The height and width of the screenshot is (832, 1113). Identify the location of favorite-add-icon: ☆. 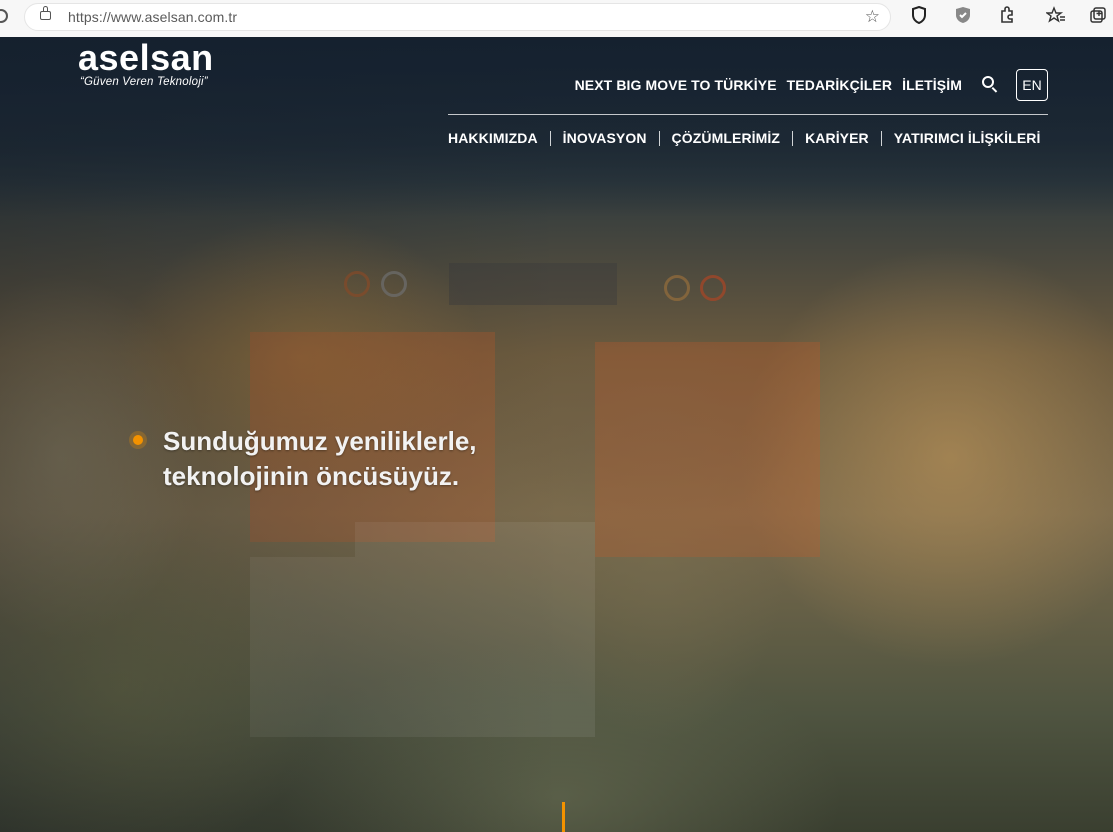
(872, 17).